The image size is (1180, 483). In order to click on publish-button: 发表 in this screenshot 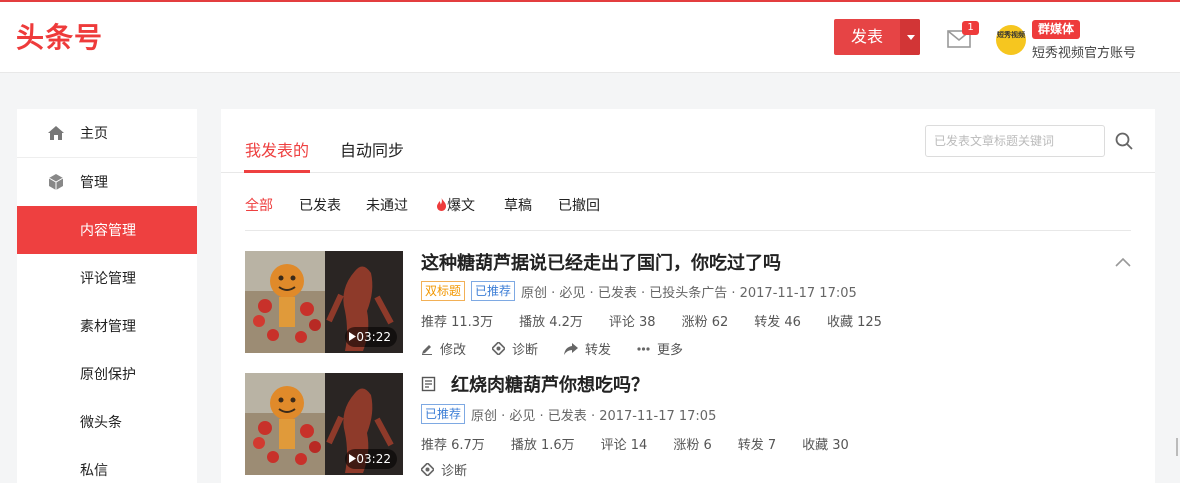, I will do `click(877, 37)`.